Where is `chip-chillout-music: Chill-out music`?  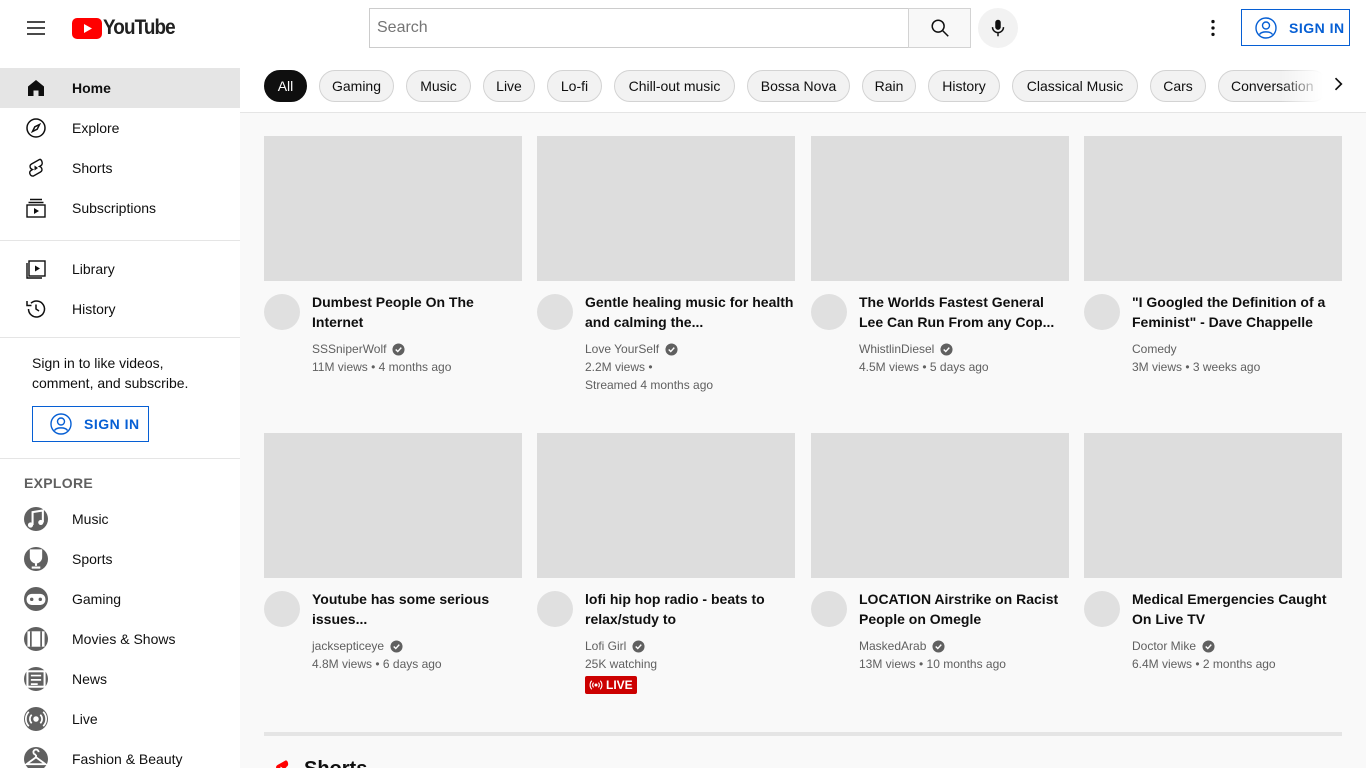
chip-chillout-music: Chill-out music is located at coordinates (674, 86).